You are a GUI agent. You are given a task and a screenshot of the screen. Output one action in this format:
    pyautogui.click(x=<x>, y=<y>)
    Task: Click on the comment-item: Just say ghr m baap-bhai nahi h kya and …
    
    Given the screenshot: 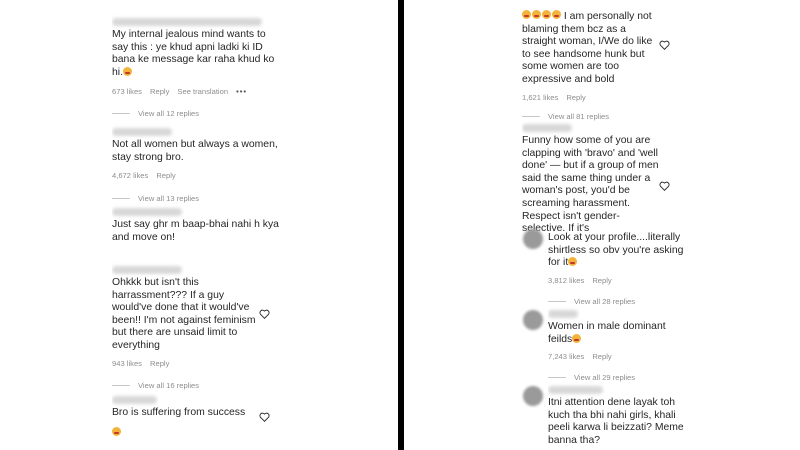 What is the action you would take?
    pyautogui.click(x=198, y=226)
    